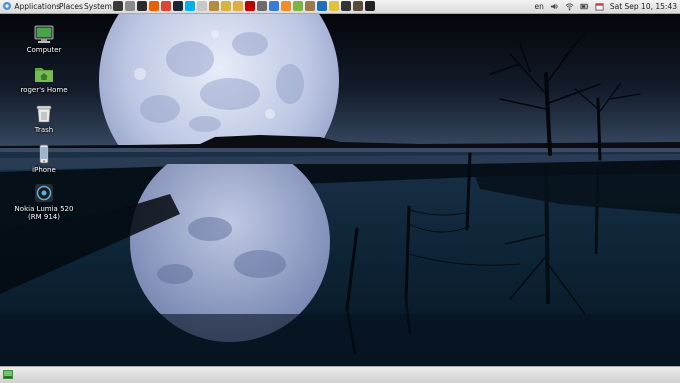 The image size is (680, 383). I want to click on desktop-icon-trash: Trash, so click(44, 119).